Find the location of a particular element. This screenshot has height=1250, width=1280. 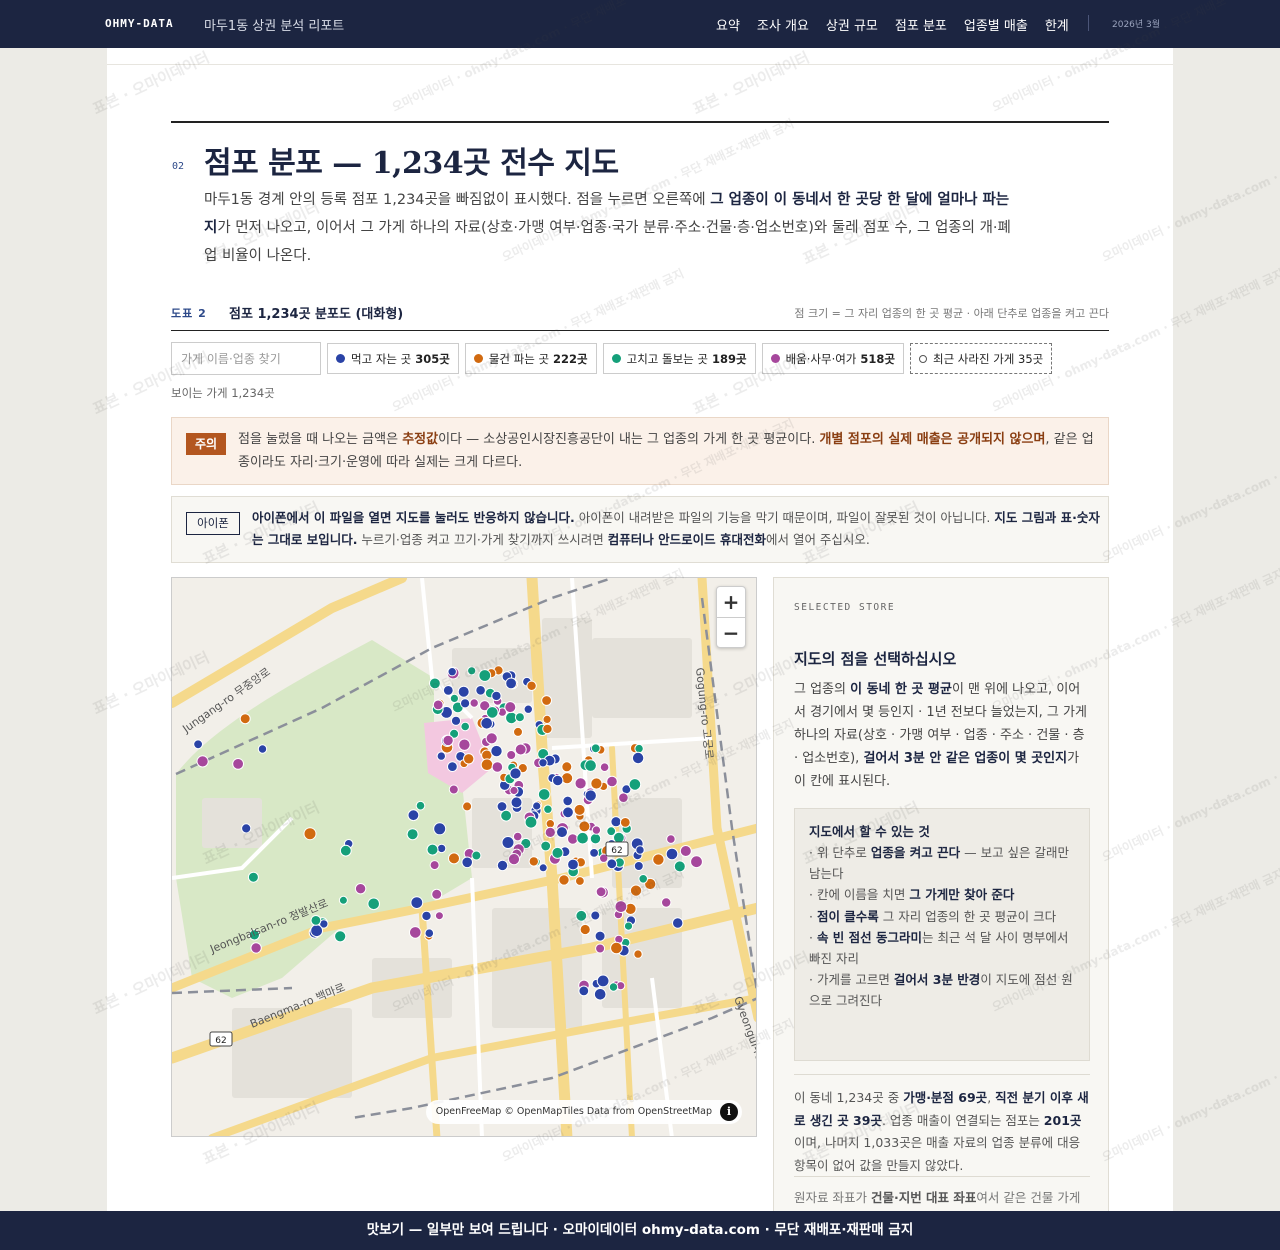

nav-item-summary: 요약 is located at coordinates (728, 24).